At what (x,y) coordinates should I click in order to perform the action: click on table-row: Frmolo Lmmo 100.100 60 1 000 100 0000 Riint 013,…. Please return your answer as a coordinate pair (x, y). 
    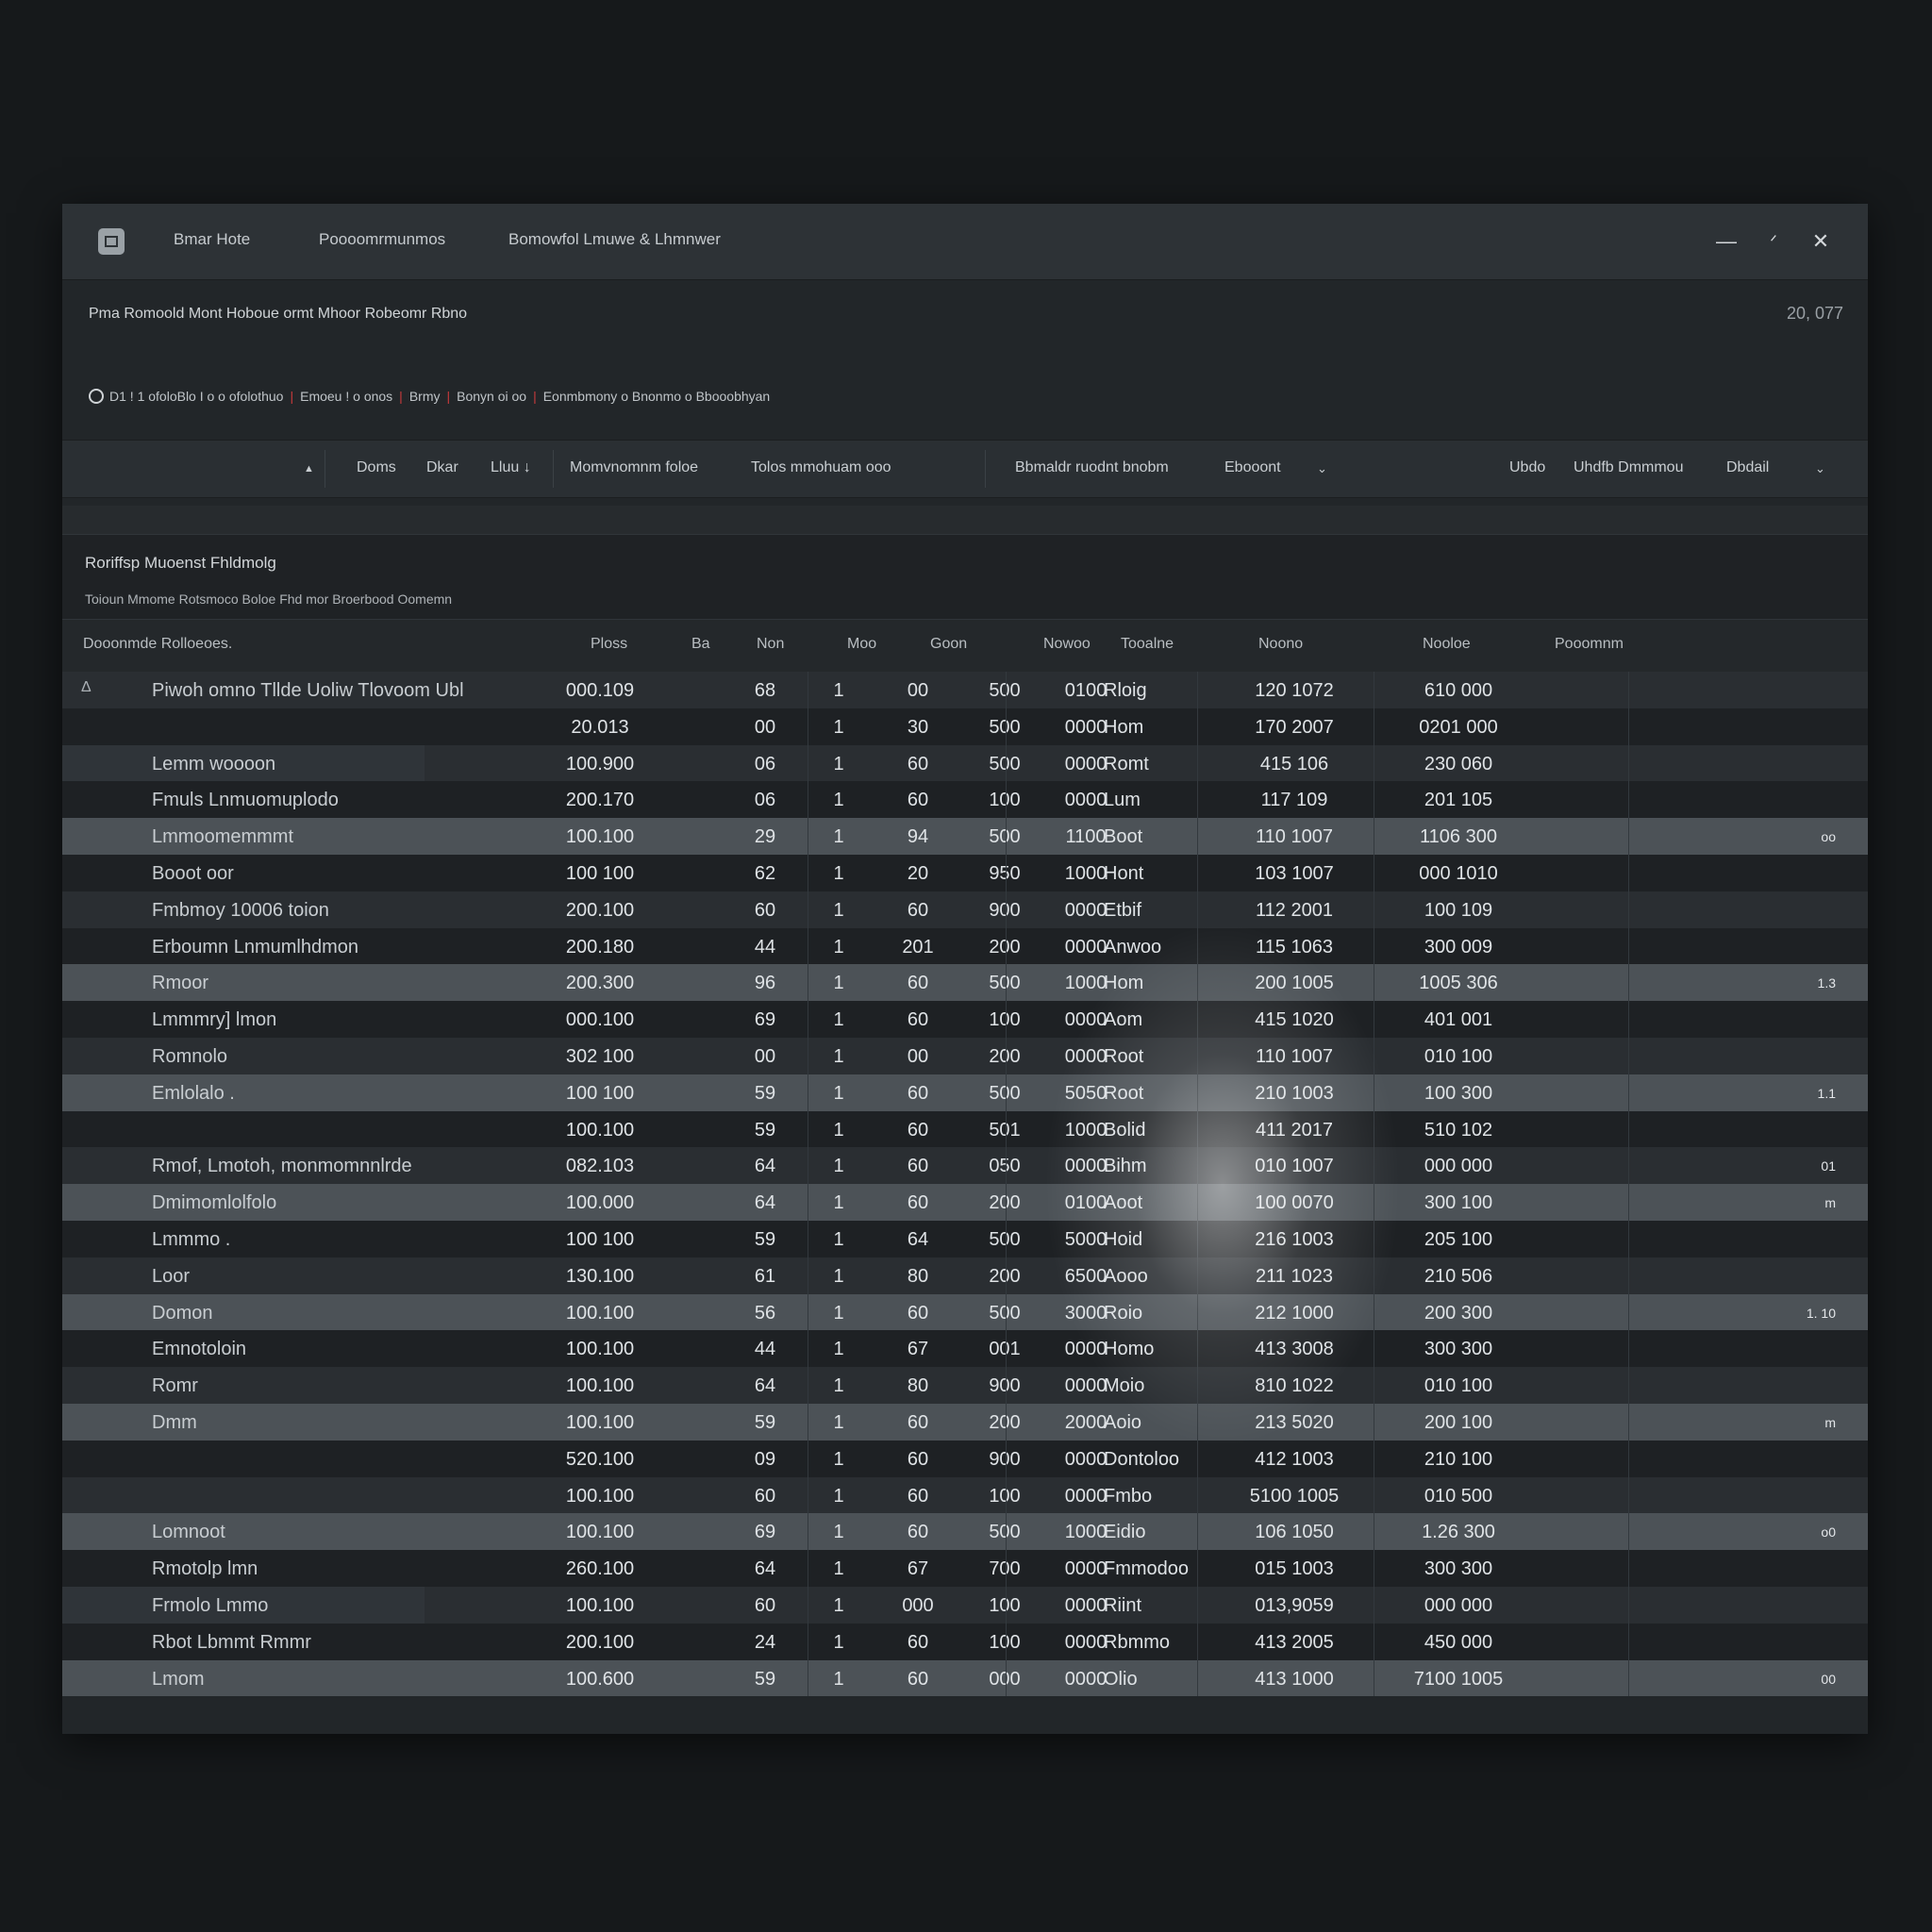
    Looking at the image, I should click on (965, 1606).